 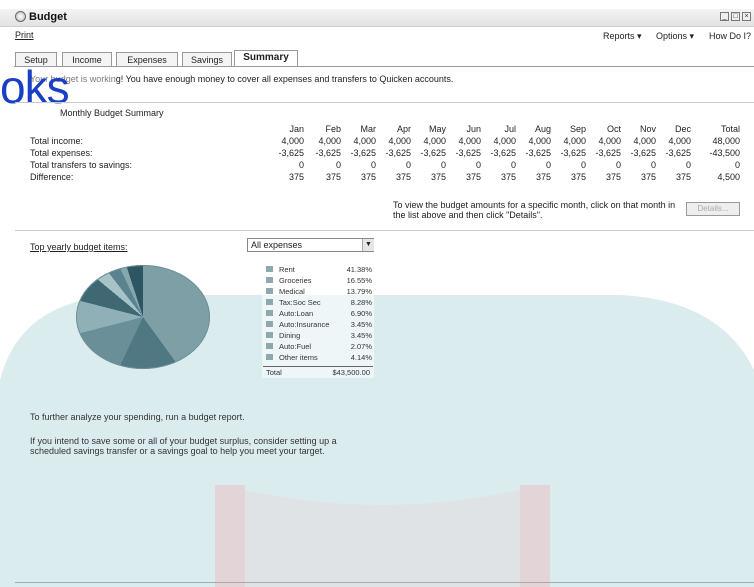 What do you see at coordinates (384, 66) in the screenshot?
I see `tab-underline` at bounding box center [384, 66].